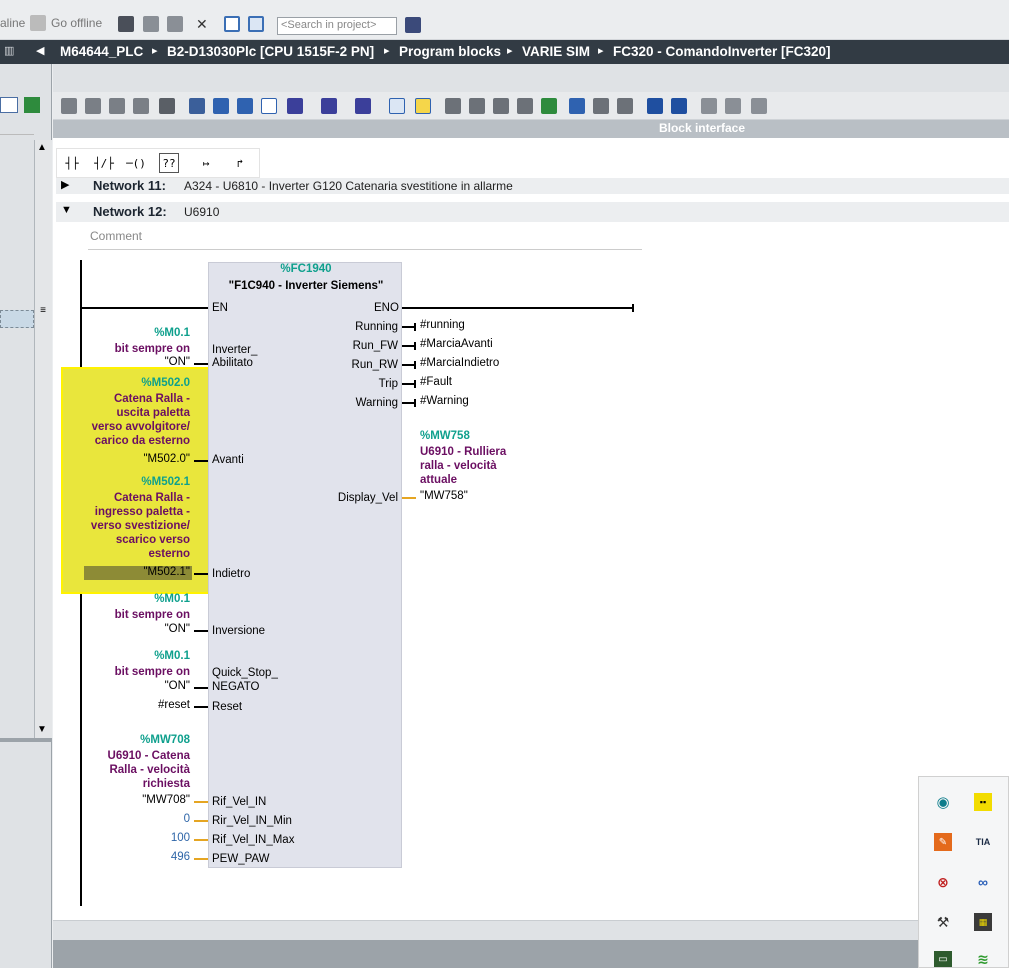 The height and width of the screenshot is (968, 1009). Describe the element at coordinates (625, 106) in the screenshot. I see `tree-icon` at that location.